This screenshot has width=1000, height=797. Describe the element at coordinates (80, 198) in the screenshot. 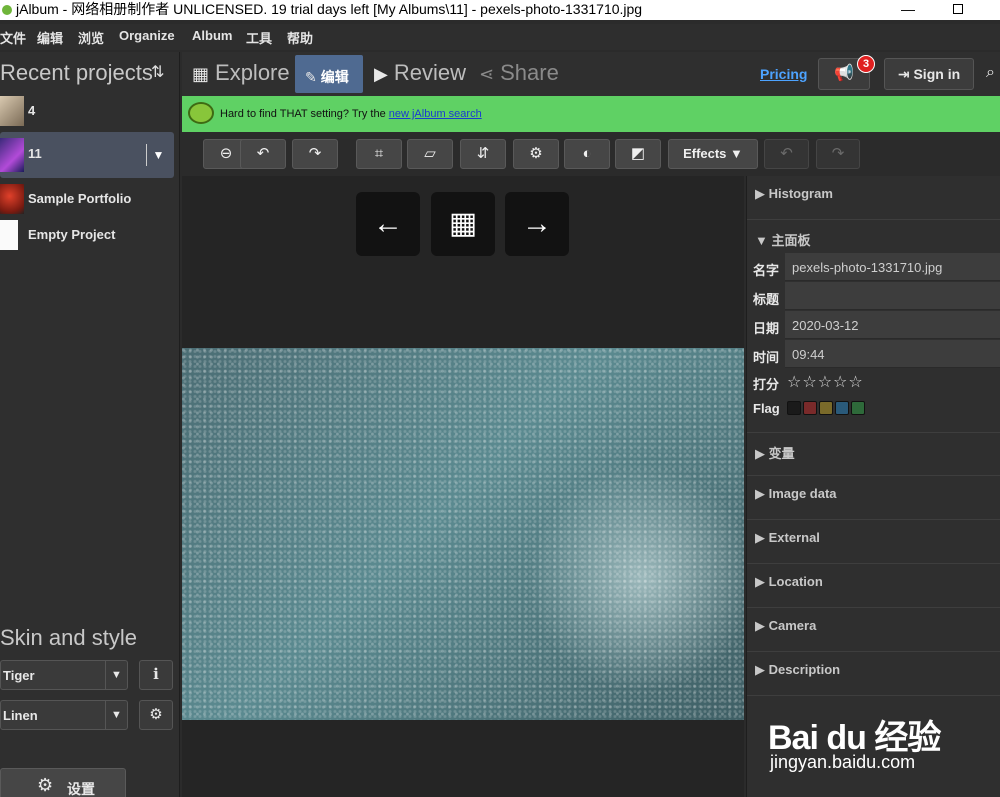

I see `project-label: Sample Portfolio` at that location.